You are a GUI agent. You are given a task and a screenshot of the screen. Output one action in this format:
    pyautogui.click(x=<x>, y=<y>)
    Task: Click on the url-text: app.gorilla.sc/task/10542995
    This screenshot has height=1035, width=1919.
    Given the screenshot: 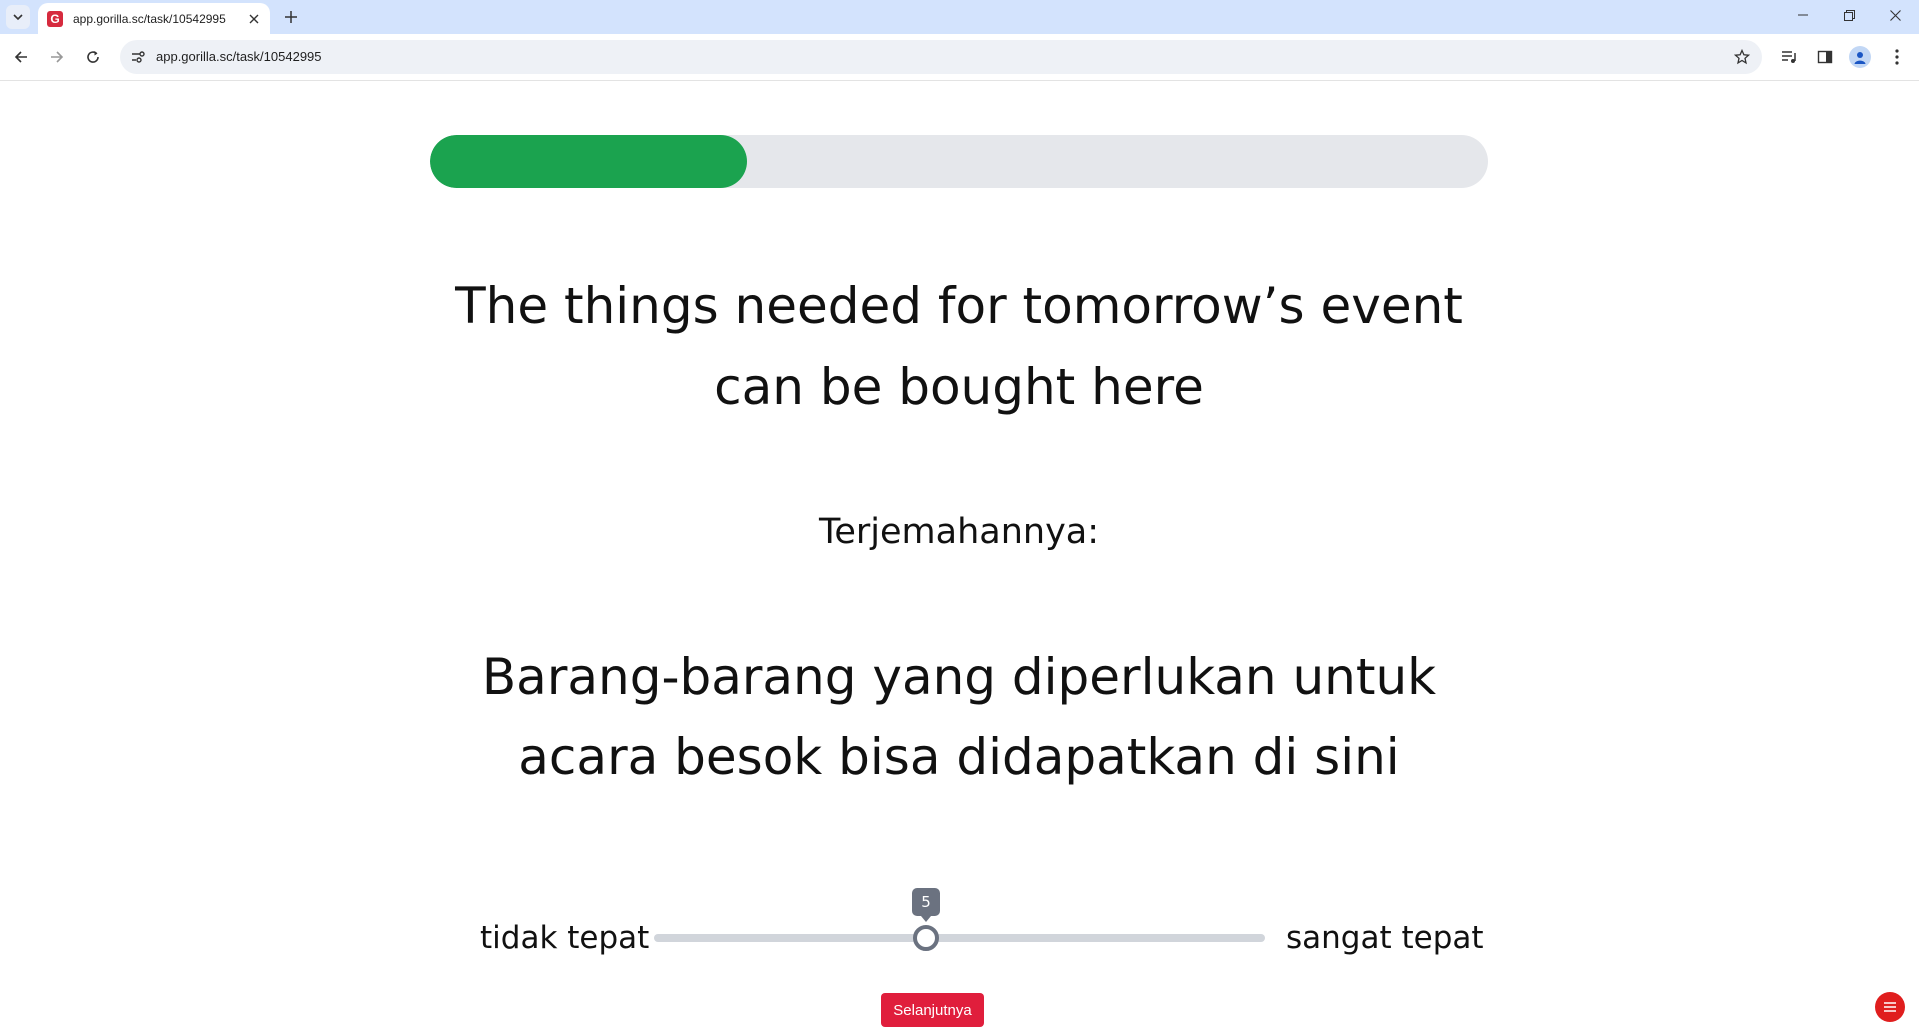 What is the action you would take?
    pyautogui.click(x=239, y=56)
    